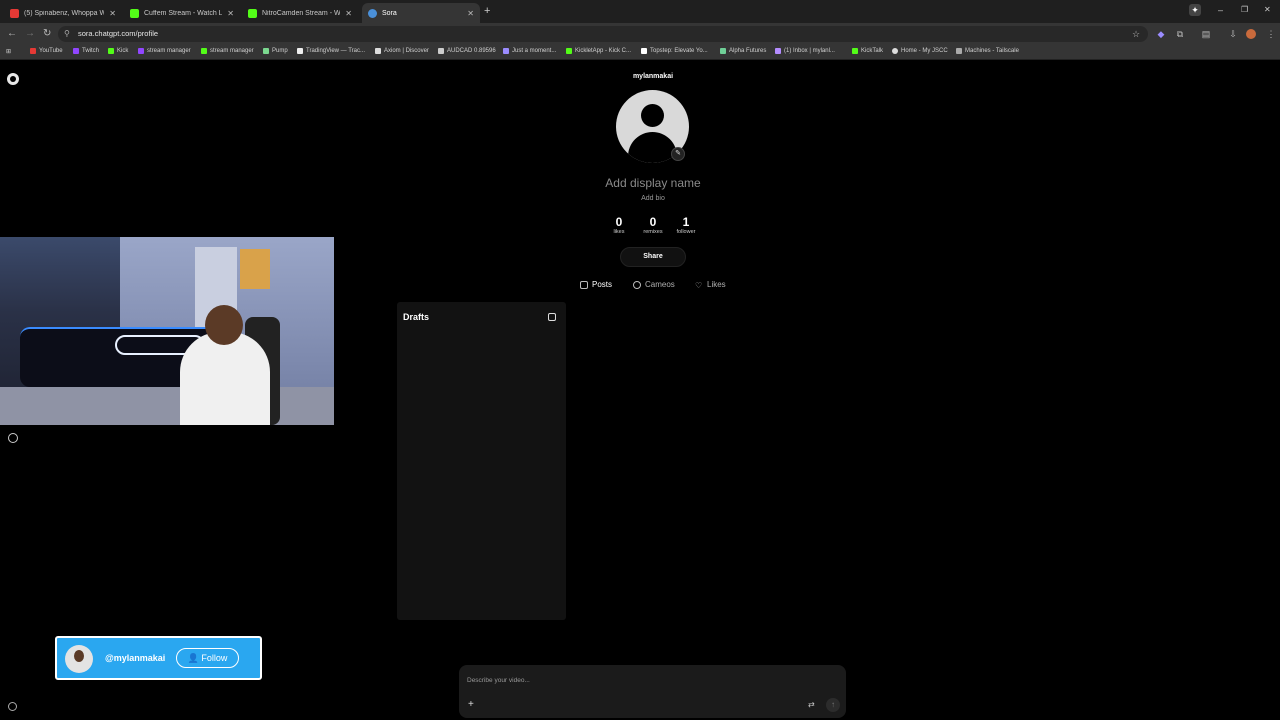 This screenshot has width=1280, height=720. What do you see at coordinates (584, 284) in the screenshot?
I see `posts-icon` at bounding box center [584, 284].